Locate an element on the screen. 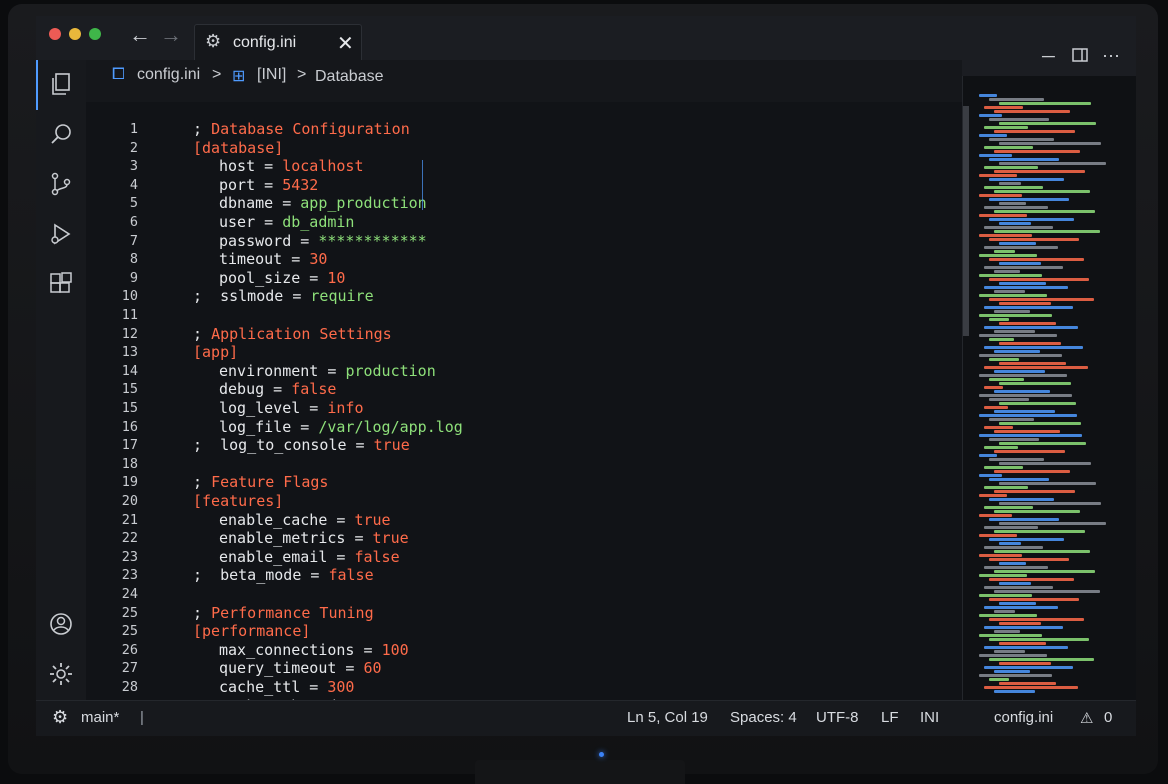 The height and width of the screenshot is (784, 1168). cursor-position: Ln 5, Col 19 is located at coordinates (667, 717).